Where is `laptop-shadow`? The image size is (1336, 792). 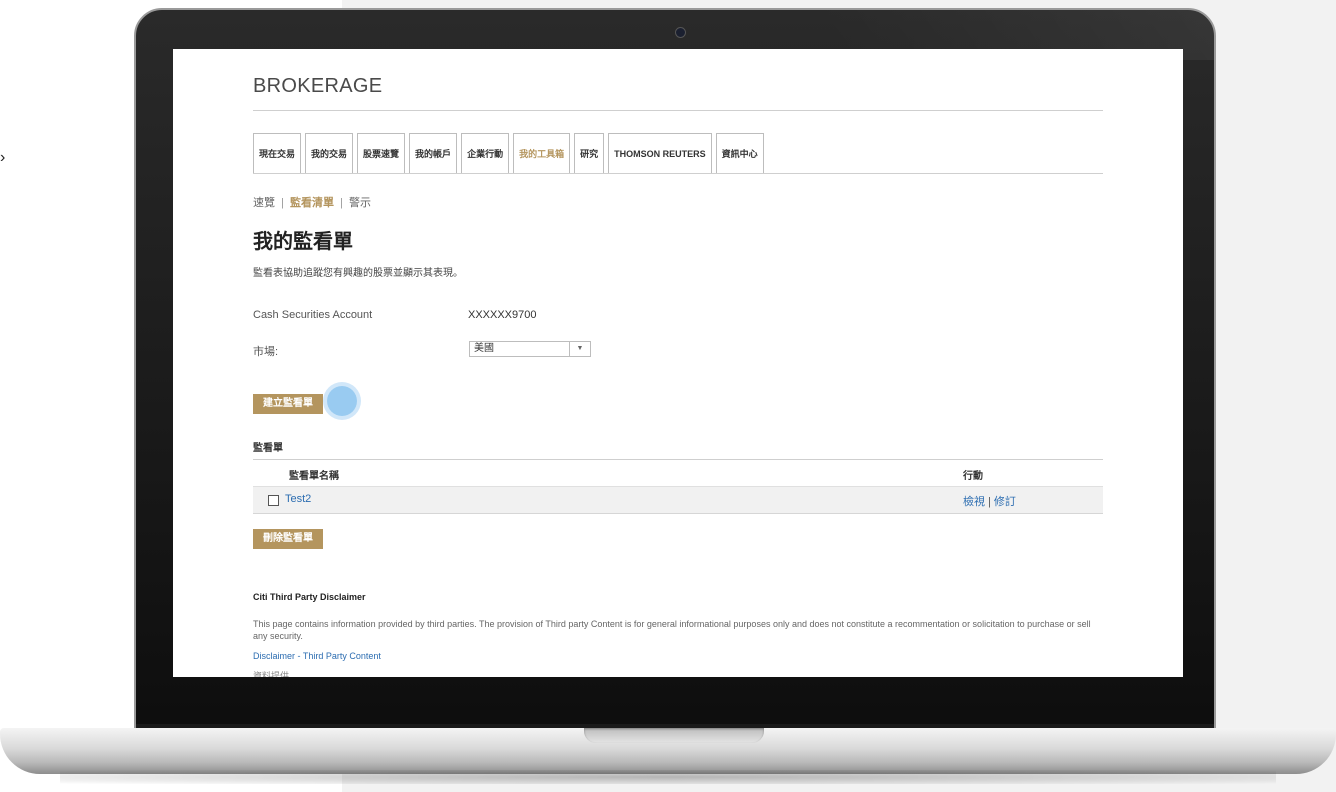 laptop-shadow is located at coordinates (668, 777).